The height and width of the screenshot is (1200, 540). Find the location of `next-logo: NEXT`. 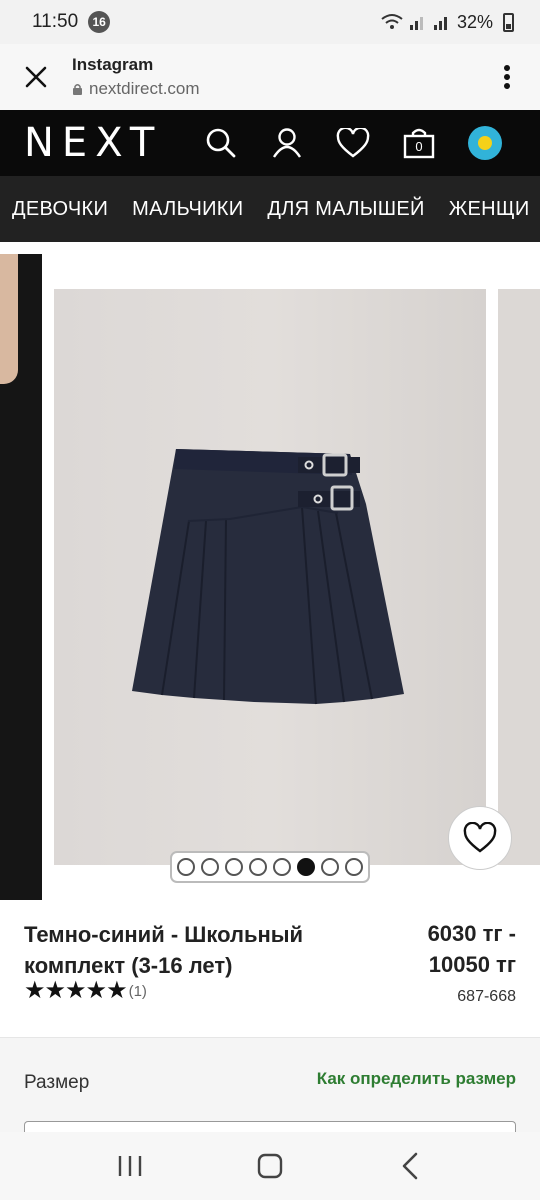

next-logo: NEXT is located at coordinates (93, 143).